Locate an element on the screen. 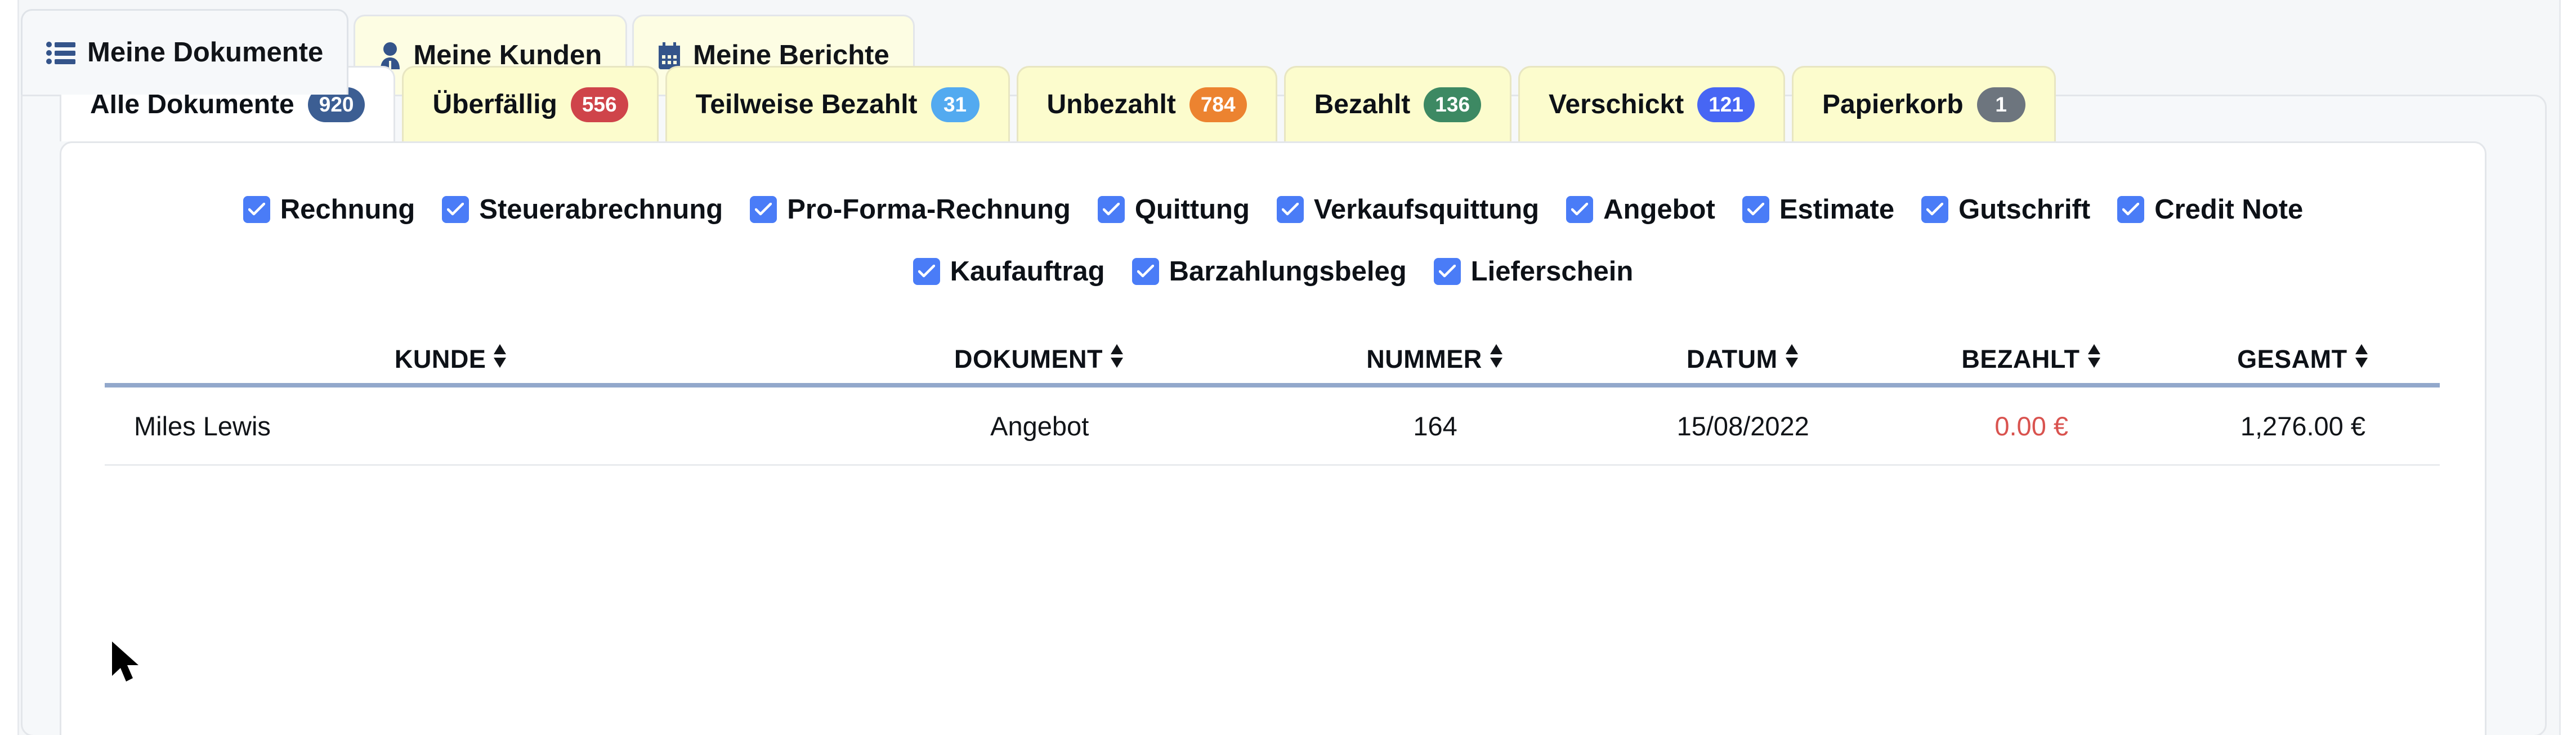  cell-nummer: 164 is located at coordinates (1435, 426).